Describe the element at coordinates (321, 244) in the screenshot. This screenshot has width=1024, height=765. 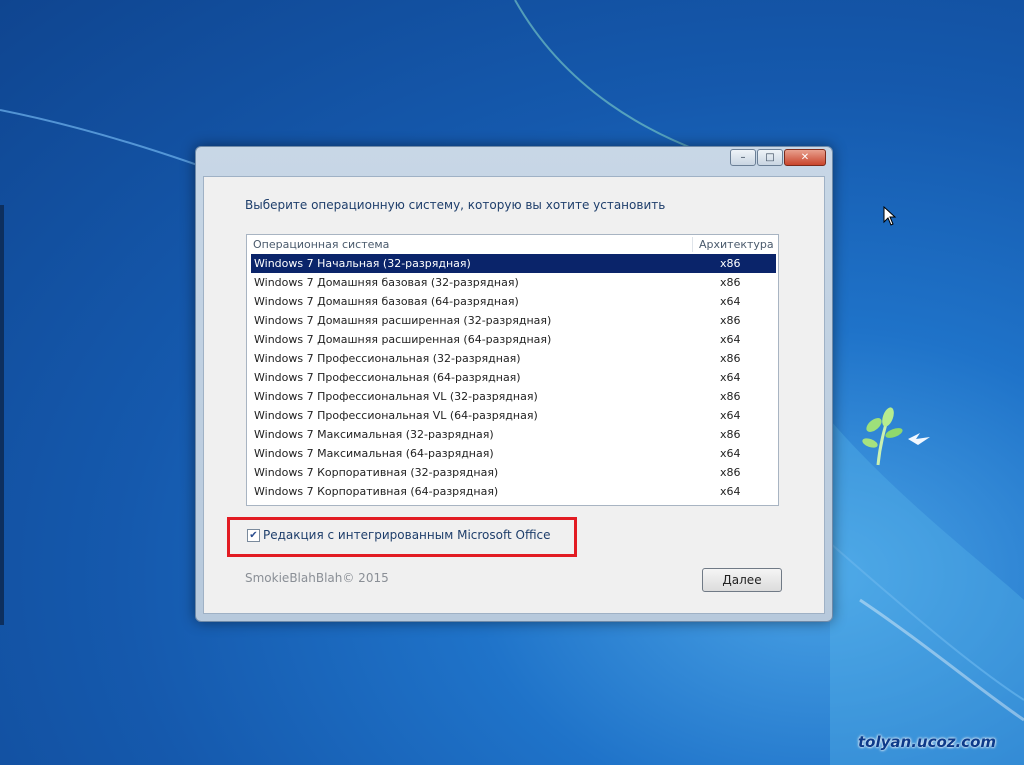
I see `column-header-os: Операционная система` at that location.